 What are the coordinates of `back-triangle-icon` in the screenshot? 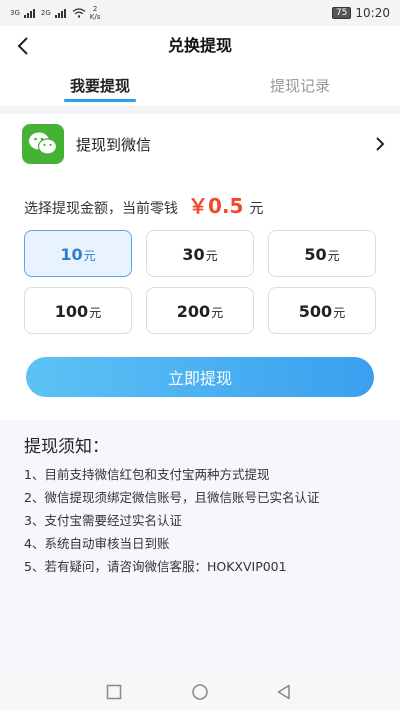 It's located at (284, 692).